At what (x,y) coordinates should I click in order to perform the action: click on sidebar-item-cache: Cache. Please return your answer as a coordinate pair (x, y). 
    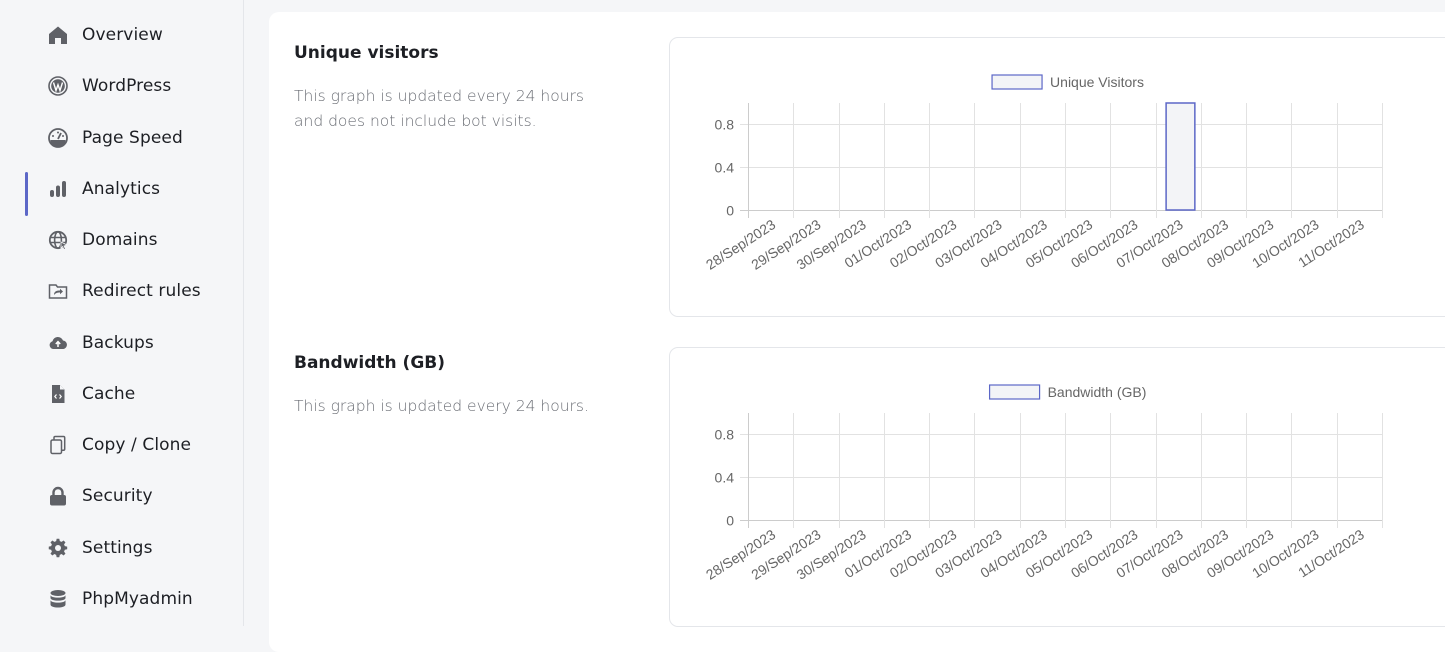
    Looking at the image, I should click on (121, 394).